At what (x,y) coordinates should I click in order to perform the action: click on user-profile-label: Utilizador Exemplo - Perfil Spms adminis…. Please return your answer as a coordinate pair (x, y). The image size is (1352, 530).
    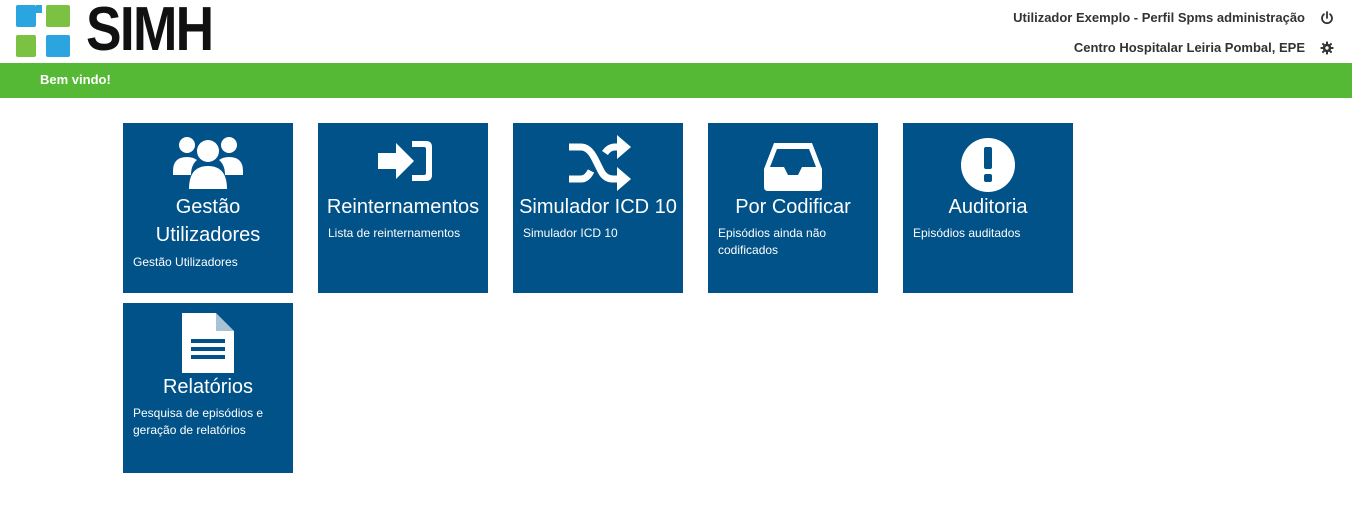
    Looking at the image, I should click on (1159, 17).